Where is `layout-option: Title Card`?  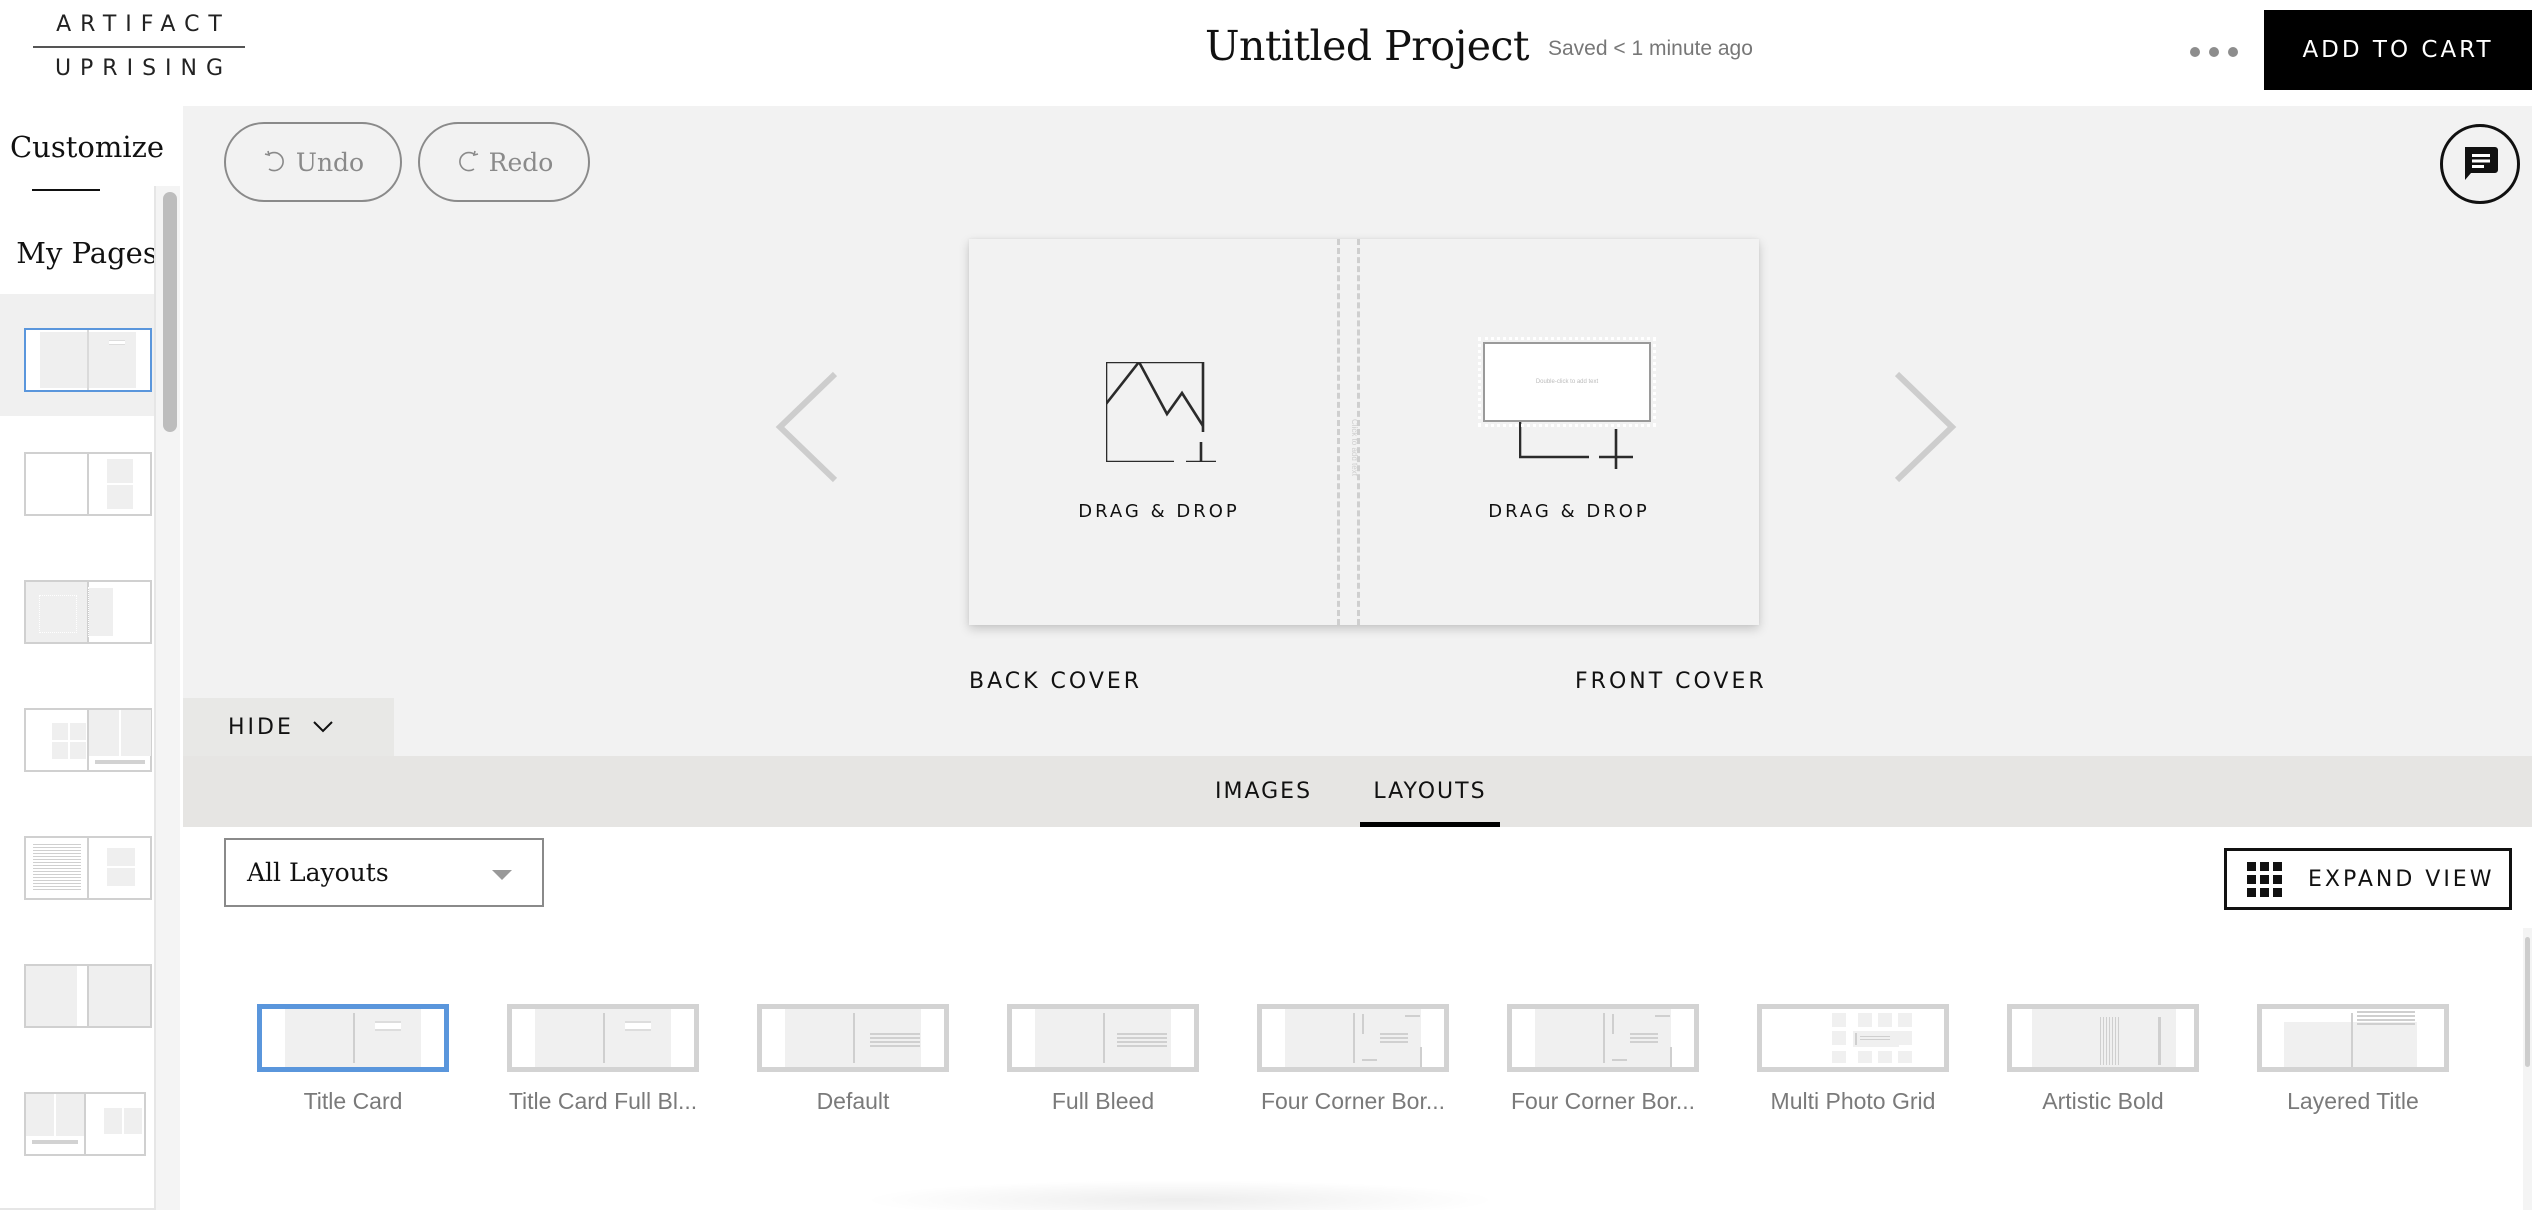 layout-option: Title Card is located at coordinates (353, 1059).